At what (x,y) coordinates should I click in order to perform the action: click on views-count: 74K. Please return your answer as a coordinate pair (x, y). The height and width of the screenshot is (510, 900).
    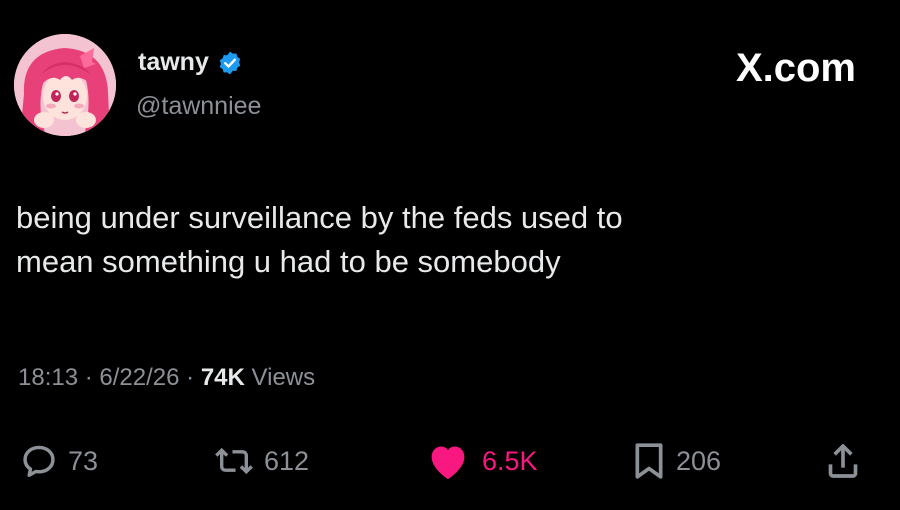
    Looking at the image, I should click on (222, 377).